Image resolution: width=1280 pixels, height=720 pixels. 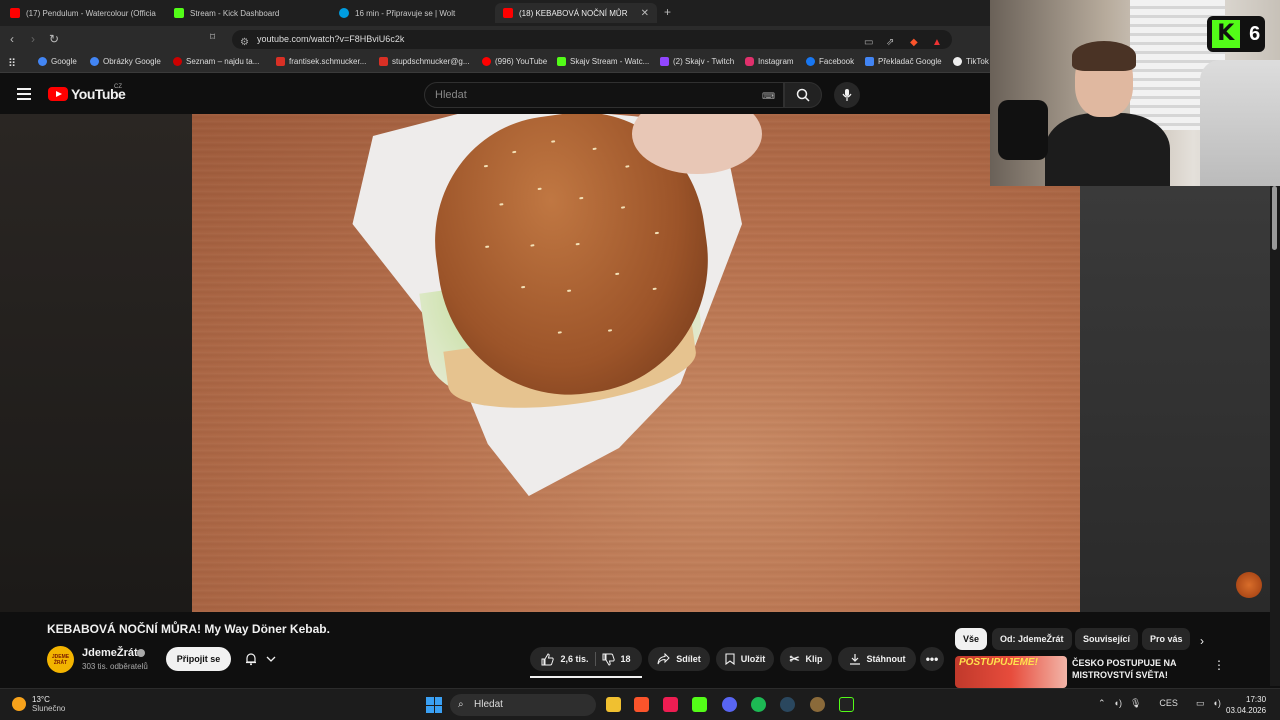 I want to click on notification-button, so click(x=260, y=659).